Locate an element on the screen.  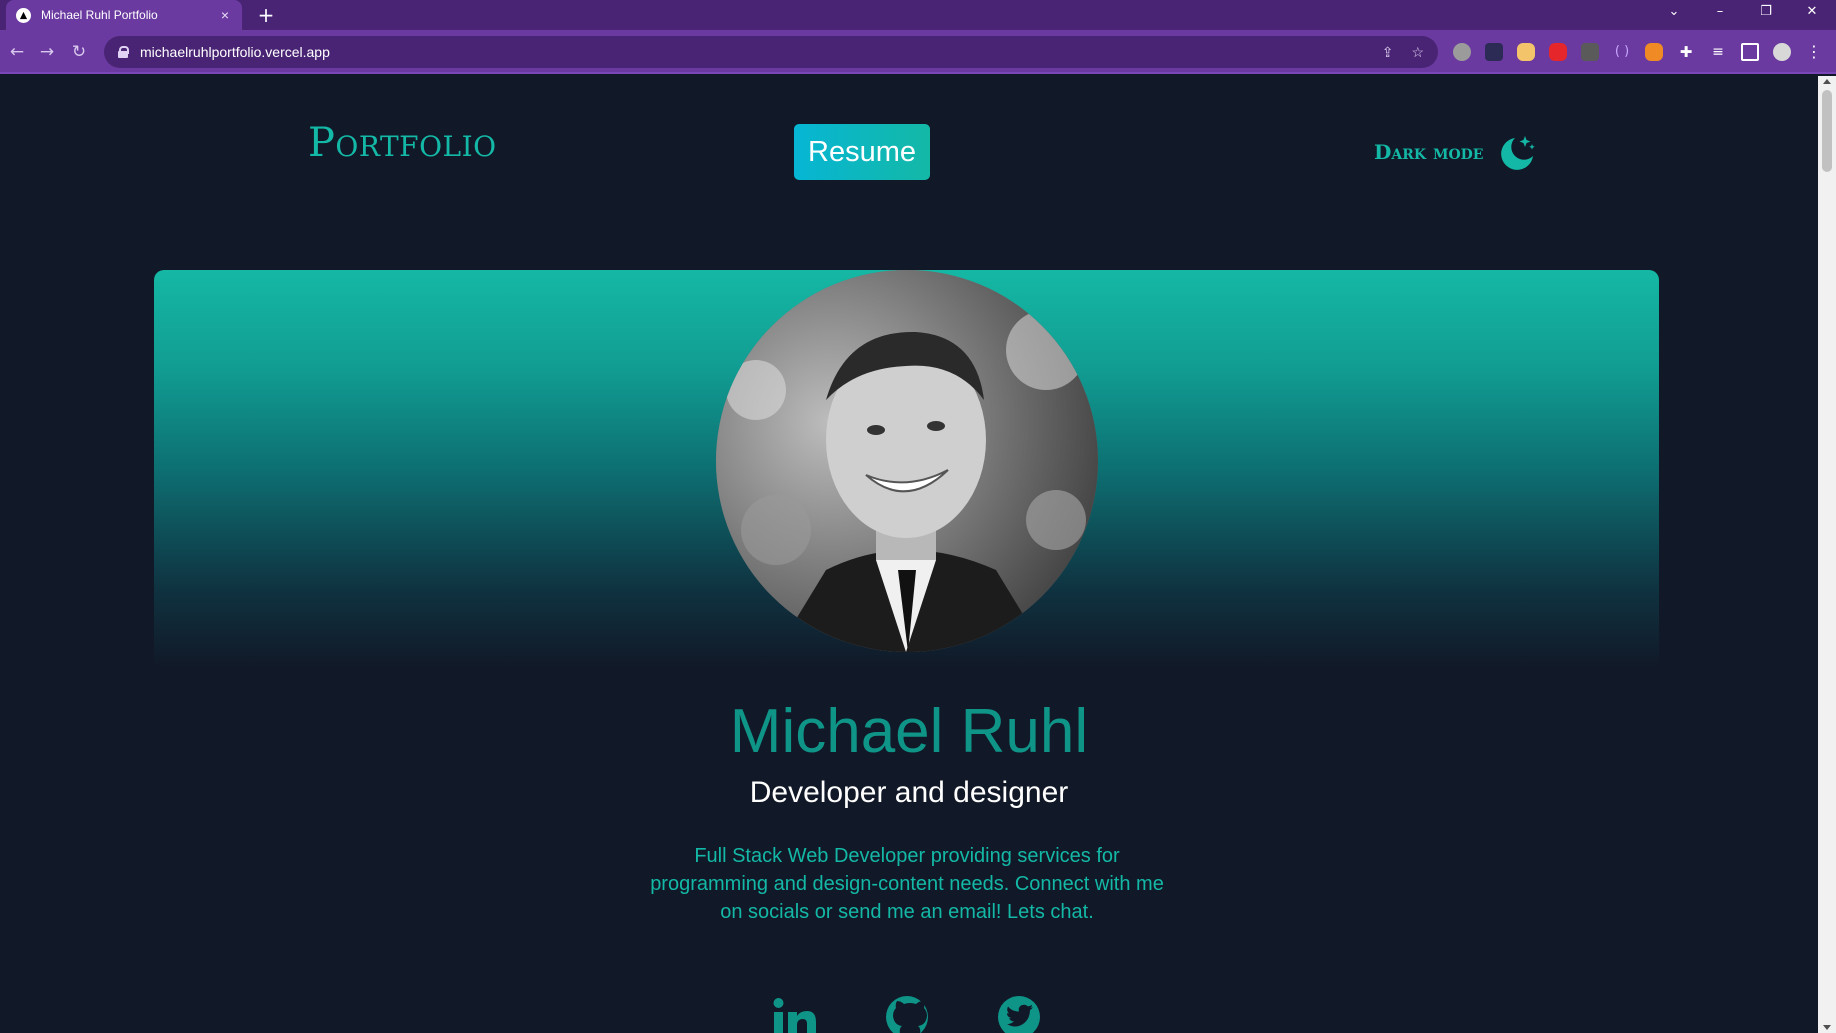
back-icon: ← is located at coordinates (17, 52).